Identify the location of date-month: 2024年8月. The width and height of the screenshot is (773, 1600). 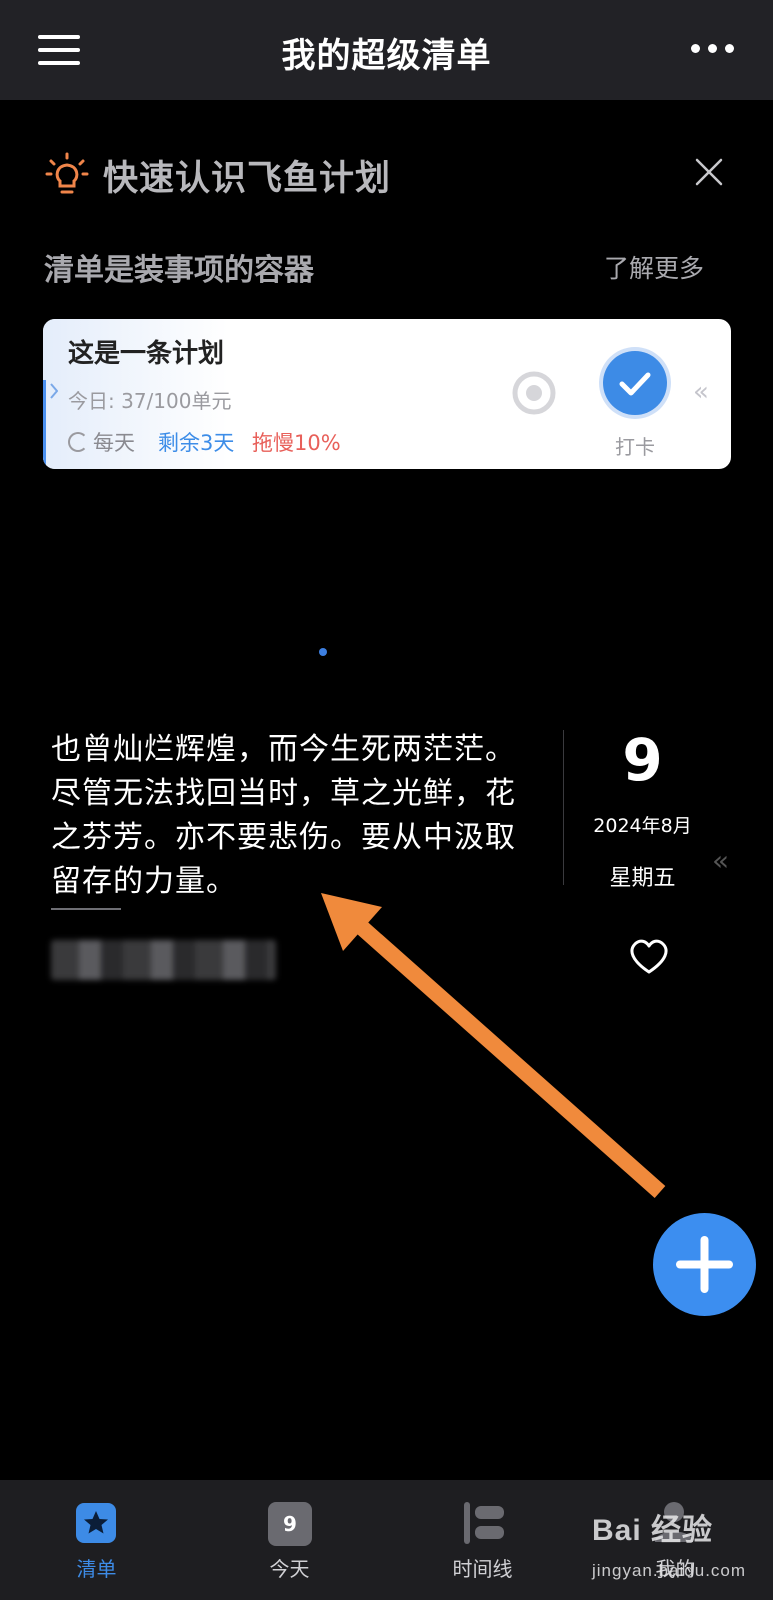
(642, 826).